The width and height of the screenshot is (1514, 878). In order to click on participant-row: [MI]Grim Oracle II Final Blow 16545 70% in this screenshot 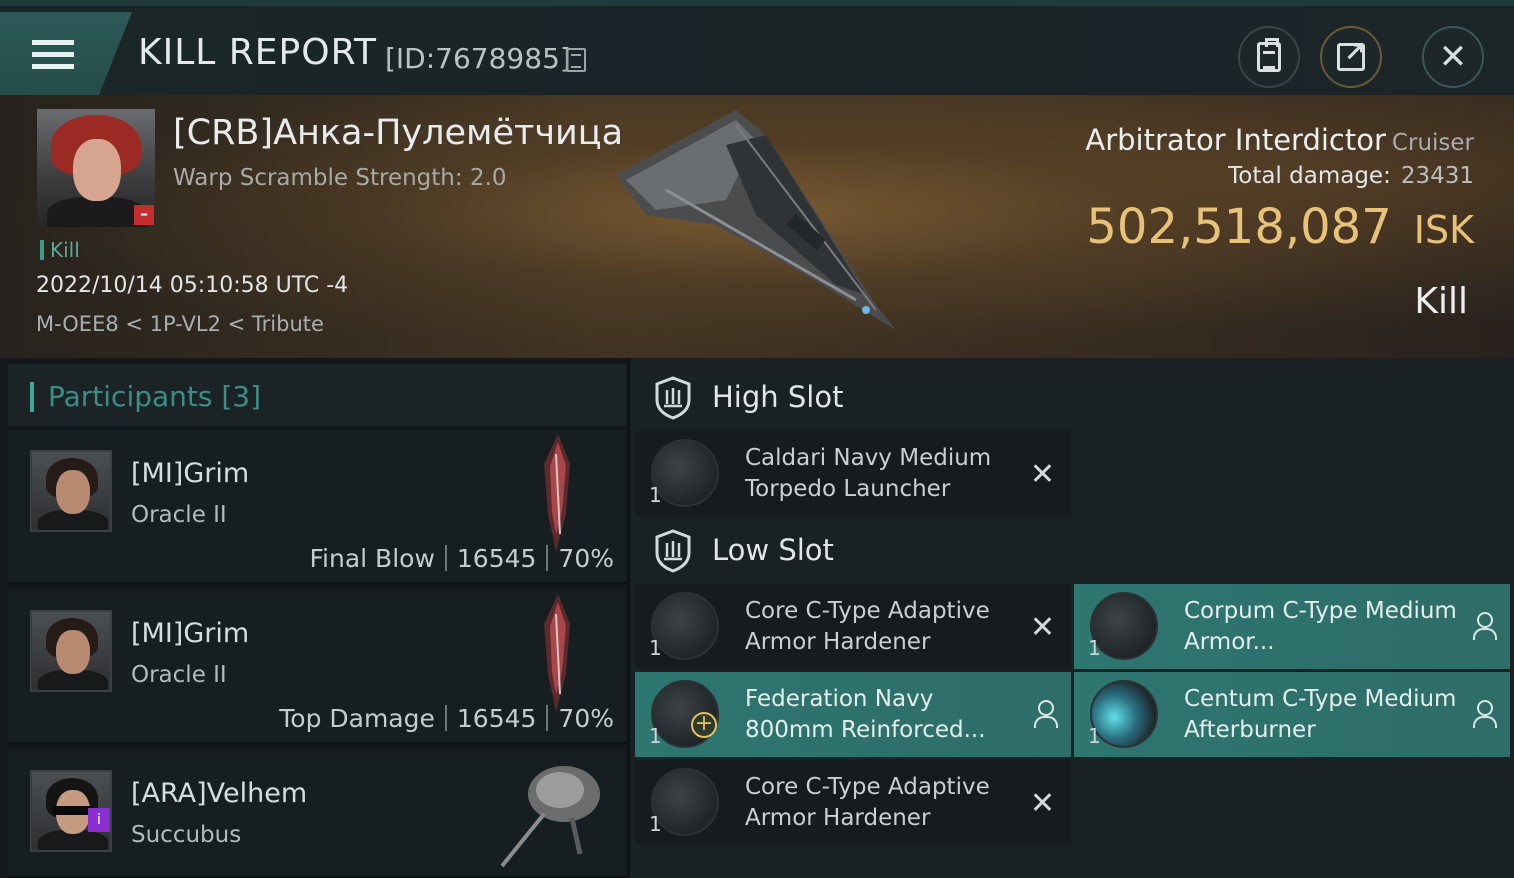, I will do `click(317, 507)`.